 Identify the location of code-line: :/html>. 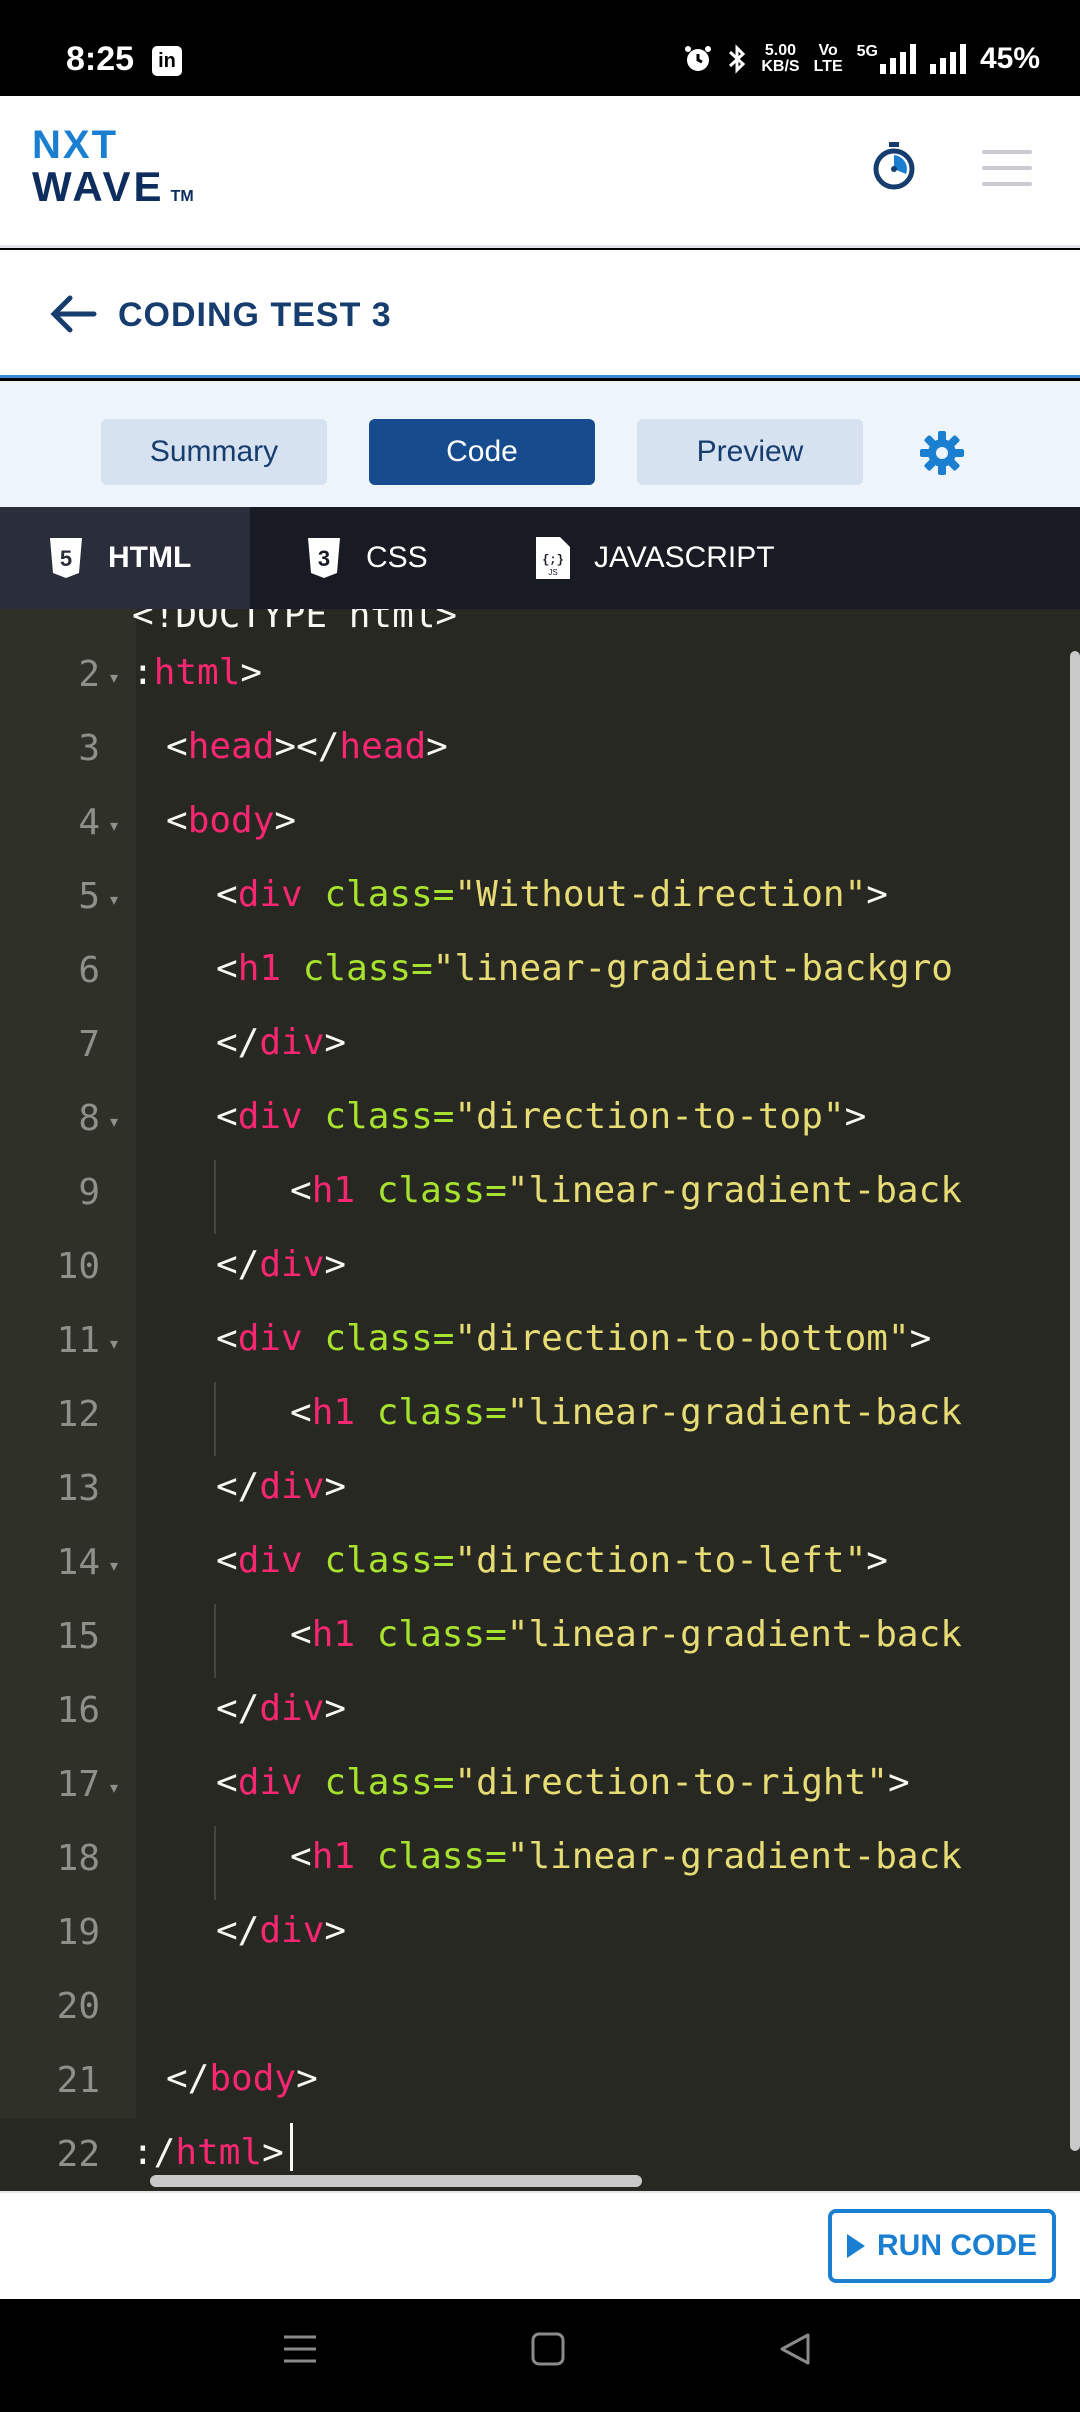
(208, 2152).